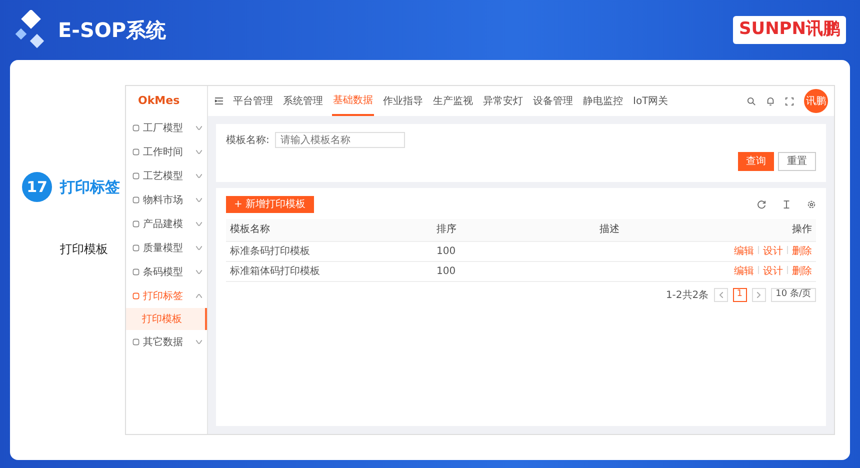 The height and width of the screenshot is (468, 860). What do you see at coordinates (789, 101) in the screenshot?
I see `fullscreen-icon` at bounding box center [789, 101].